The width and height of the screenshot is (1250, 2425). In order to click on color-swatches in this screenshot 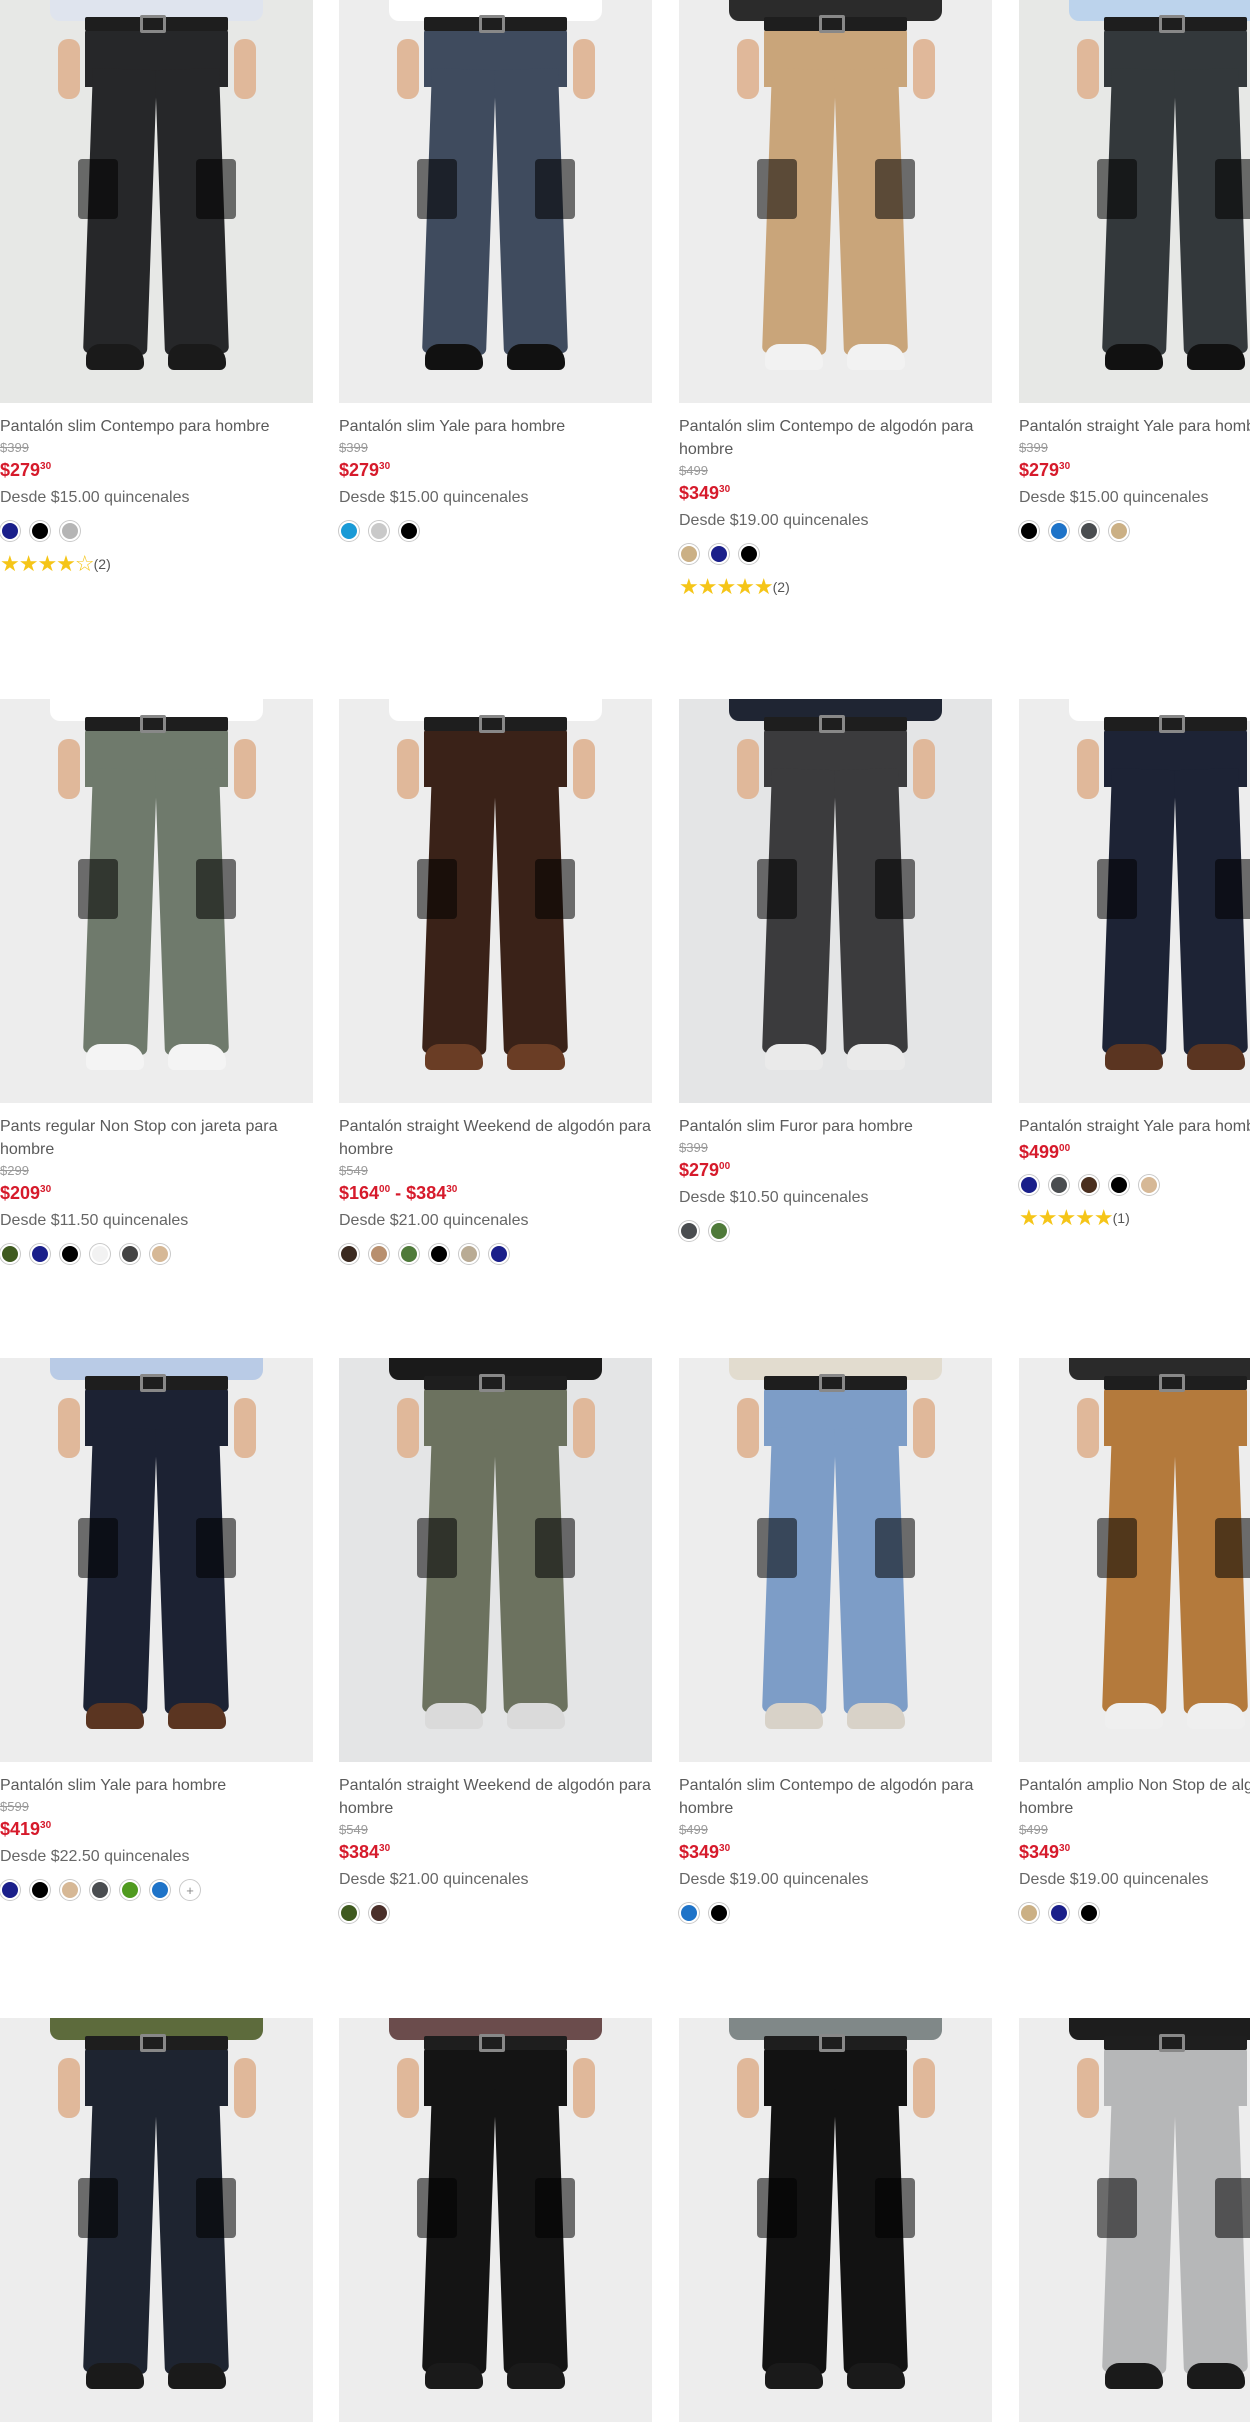, I will do `click(835, 554)`.